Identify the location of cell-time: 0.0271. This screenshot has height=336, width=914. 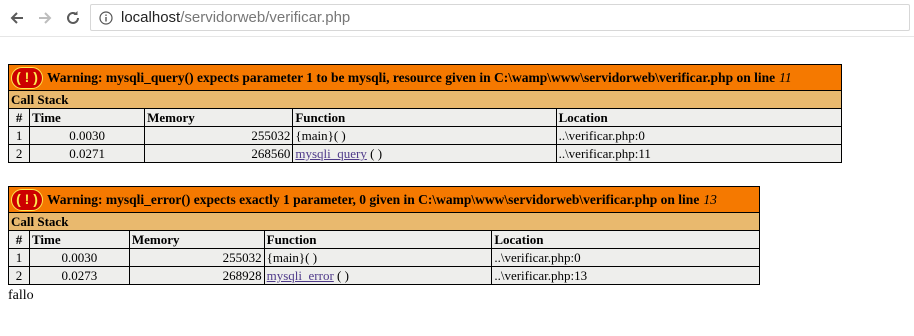
(87, 153).